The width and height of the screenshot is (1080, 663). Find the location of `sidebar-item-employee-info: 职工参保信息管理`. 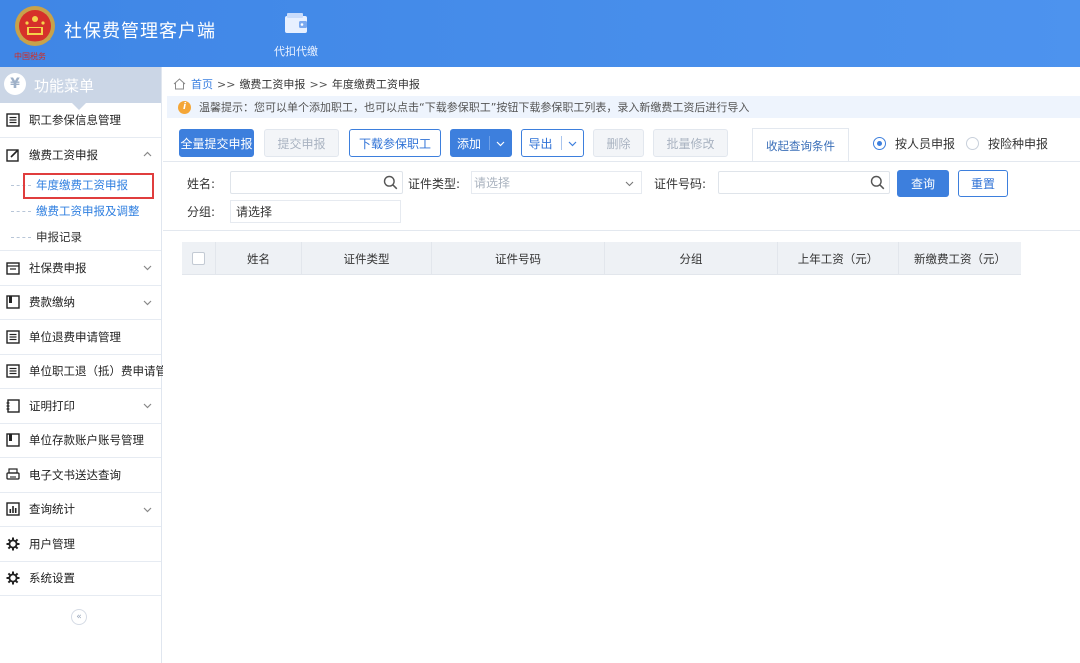

sidebar-item-employee-info: 职工参保信息管理 is located at coordinates (80, 120).